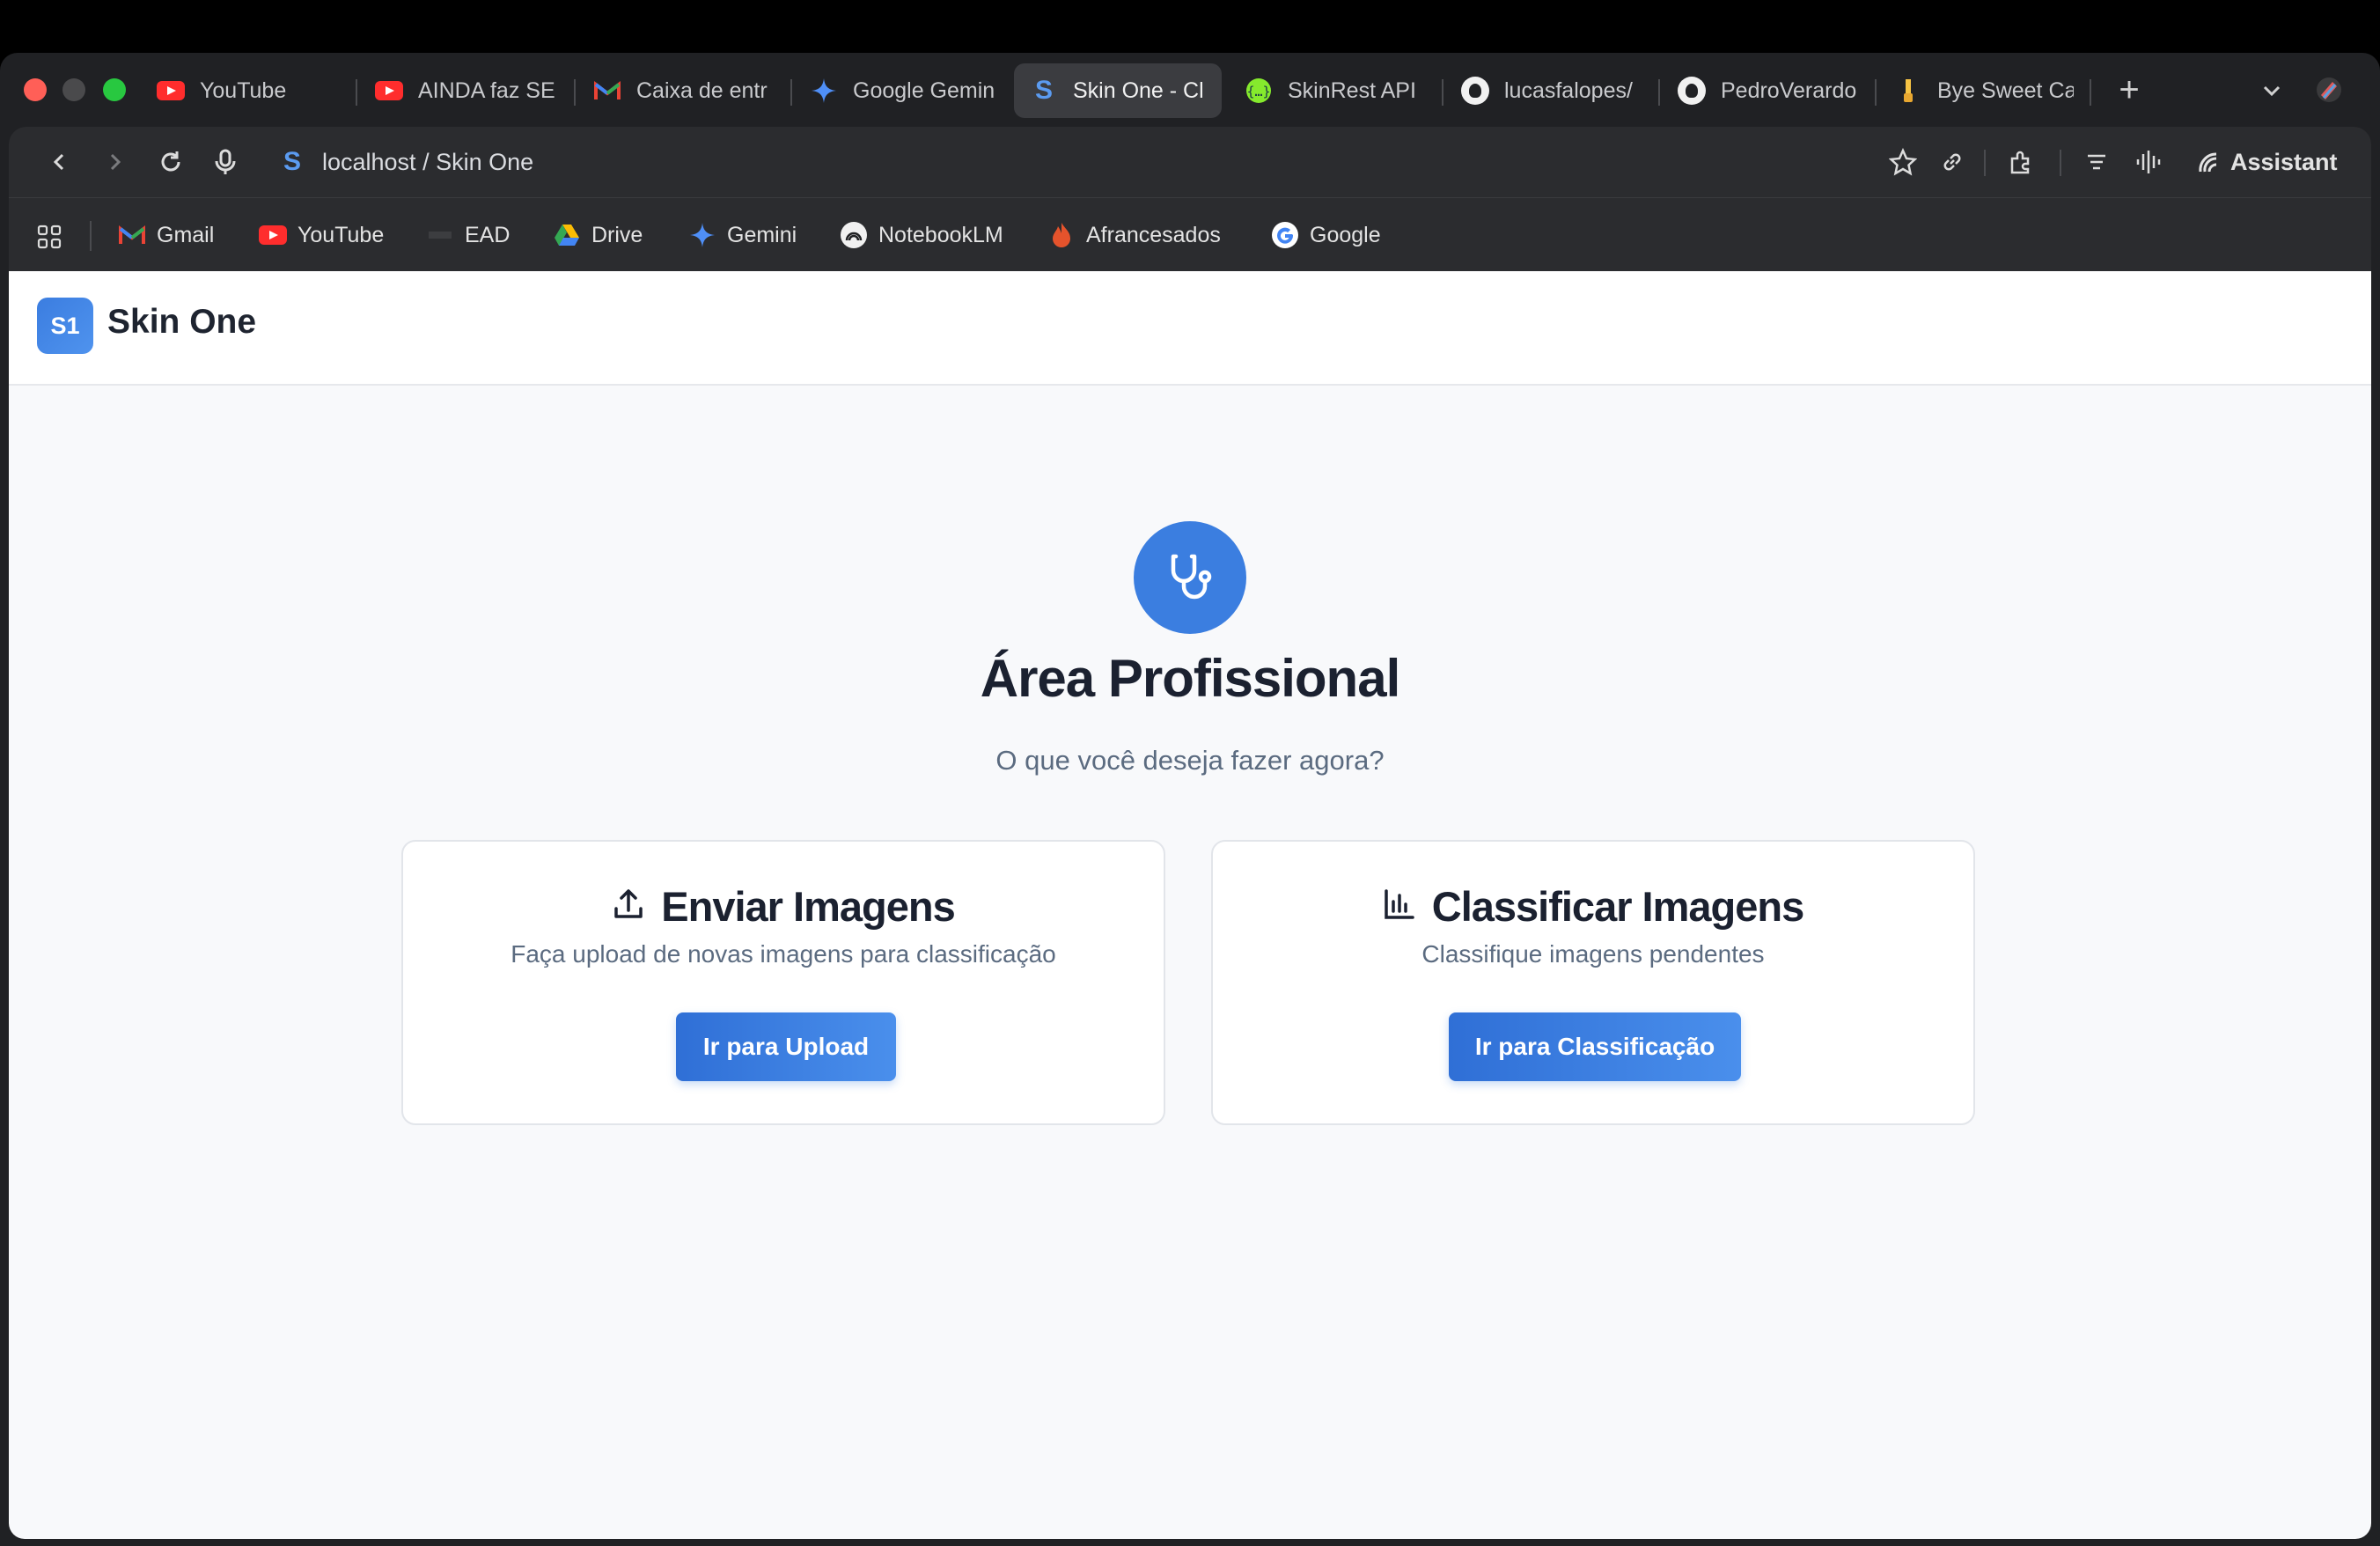 The image size is (2380, 1546). I want to click on tab-label: Skin One - Cl, so click(1138, 90).